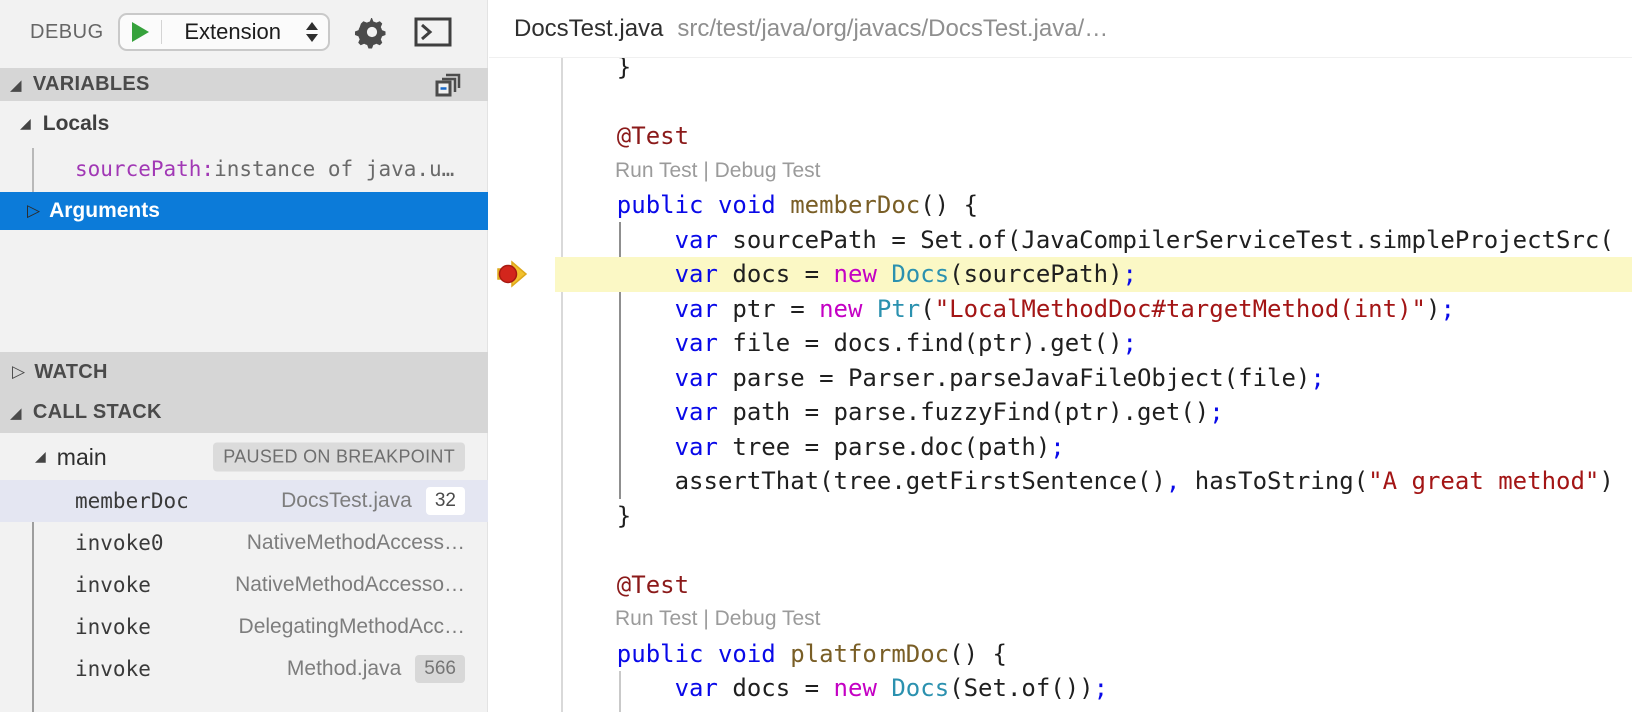 This screenshot has height=712, width=1632. Describe the element at coordinates (244, 501) in the screenshot. I see `stack-frame-memberDoc: memberDoc DocsTest.java 32` at that location.